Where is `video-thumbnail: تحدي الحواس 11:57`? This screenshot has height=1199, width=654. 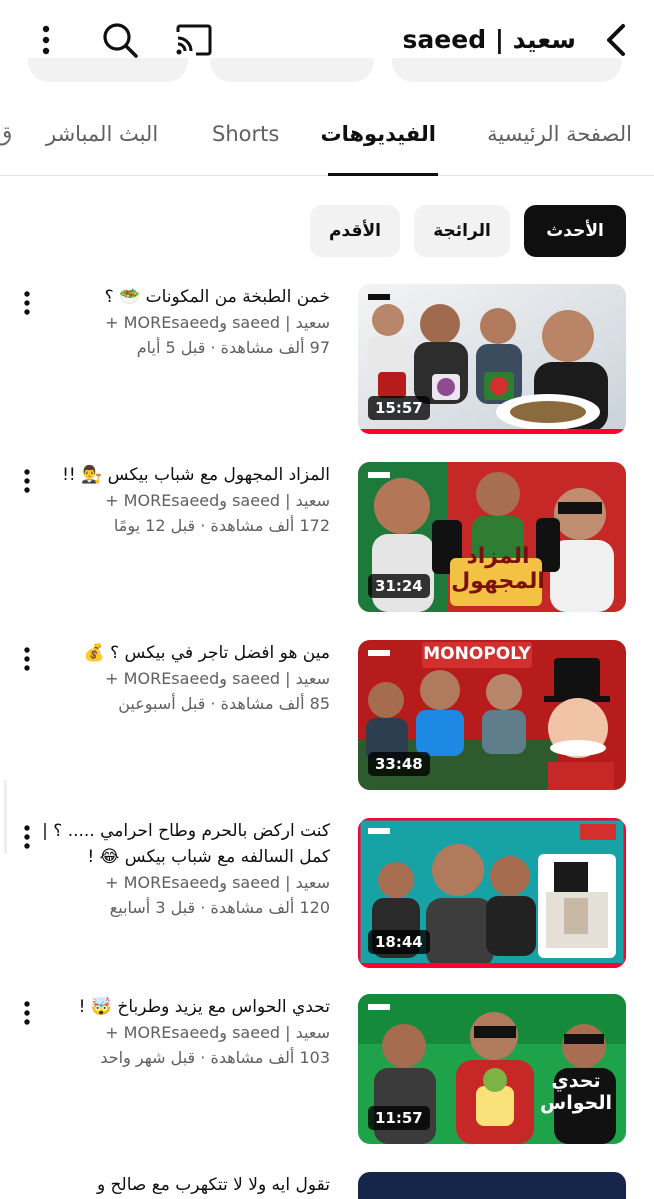 video-thumbnail: تحدي الحواس 11:57 is located at coordinates (492, 1069).